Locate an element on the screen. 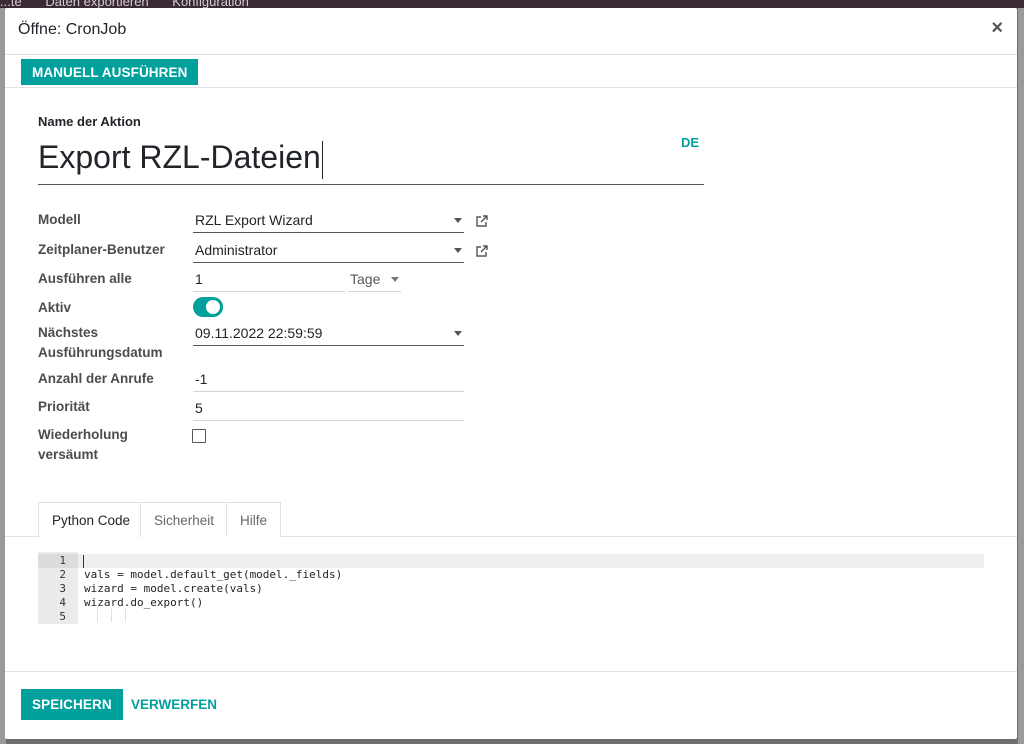  dialog-header: Öffne: CronJob × is located at coordinates (511, 31).